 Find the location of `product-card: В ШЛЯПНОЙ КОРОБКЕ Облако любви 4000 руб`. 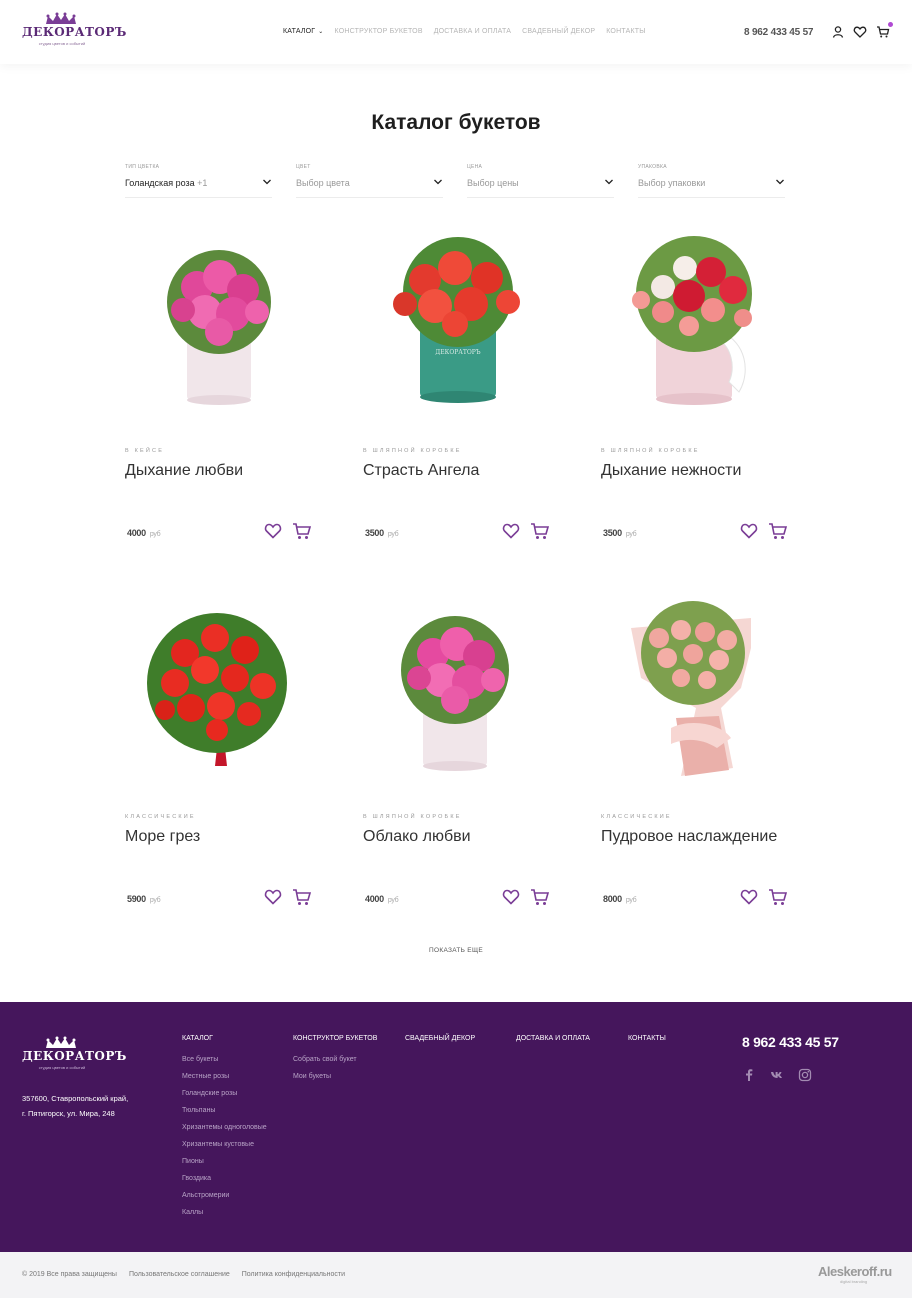

product-card: В ШЛЯПНОЙ КОРОБКЕ Облако любви 4000 руб is located at coordinates (458, 758).